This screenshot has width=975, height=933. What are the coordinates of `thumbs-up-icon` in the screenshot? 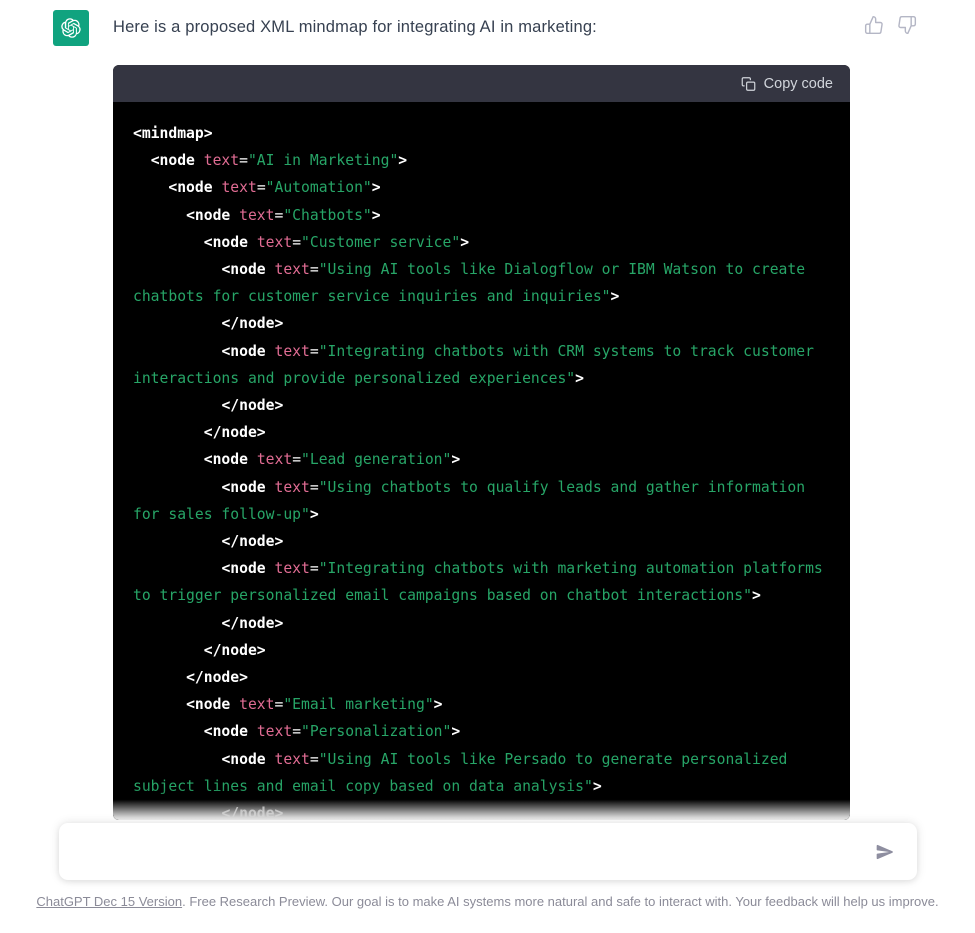 It's located at (874, 25).